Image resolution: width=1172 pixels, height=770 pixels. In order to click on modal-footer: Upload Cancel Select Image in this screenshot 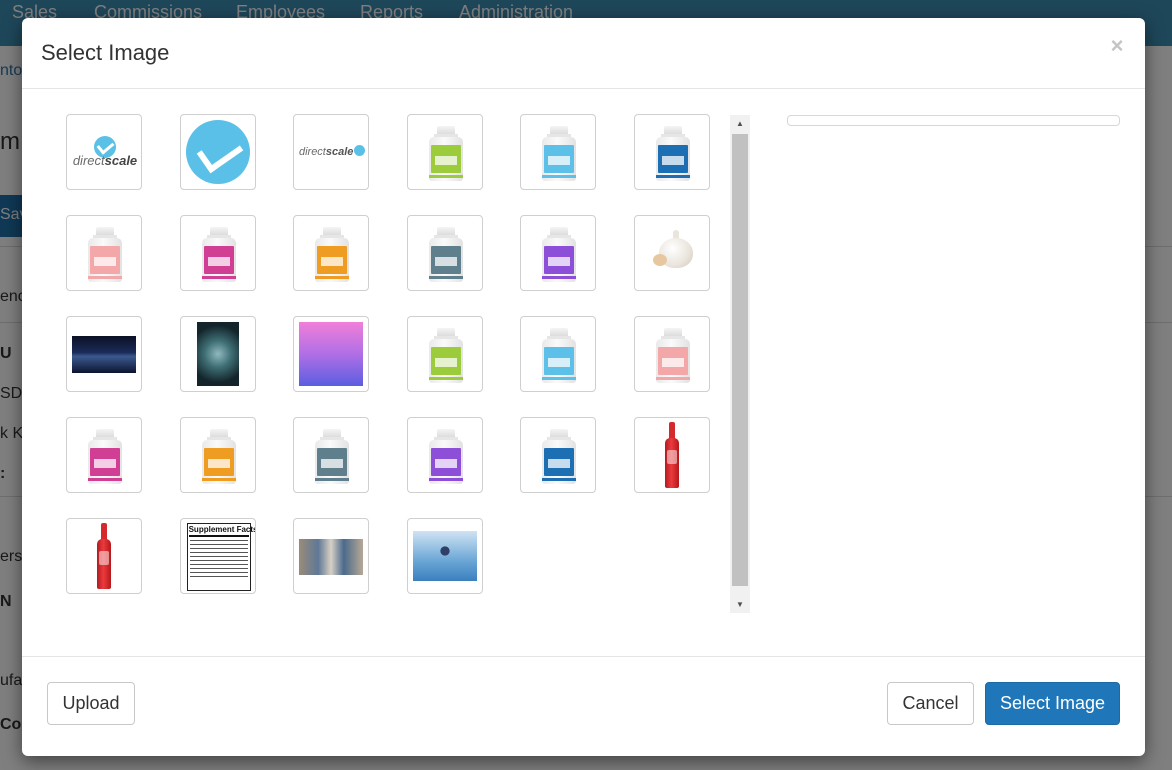, I will do `click(583, 707)`.